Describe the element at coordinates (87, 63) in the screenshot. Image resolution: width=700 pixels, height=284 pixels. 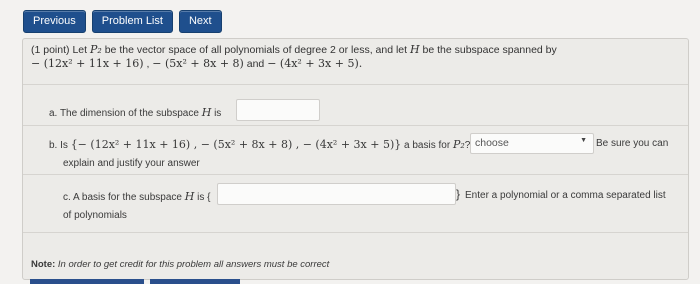
I see `polynomial-1: − (12x² + 11x + 16)` at that location.